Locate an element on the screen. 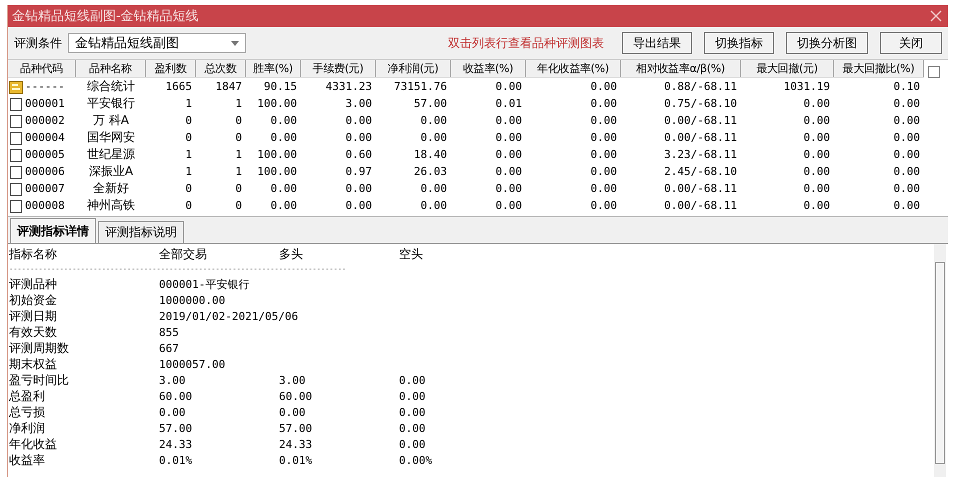  column-header: 总次数 is located at coordinates (221, 68).